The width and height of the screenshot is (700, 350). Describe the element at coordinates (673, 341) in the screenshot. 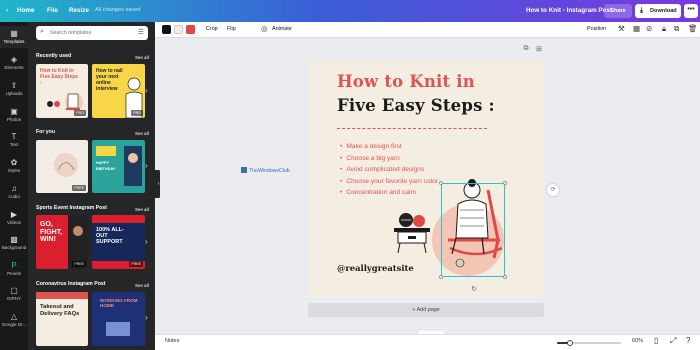

I see `fullscreen-icon: ⤢` at that location.